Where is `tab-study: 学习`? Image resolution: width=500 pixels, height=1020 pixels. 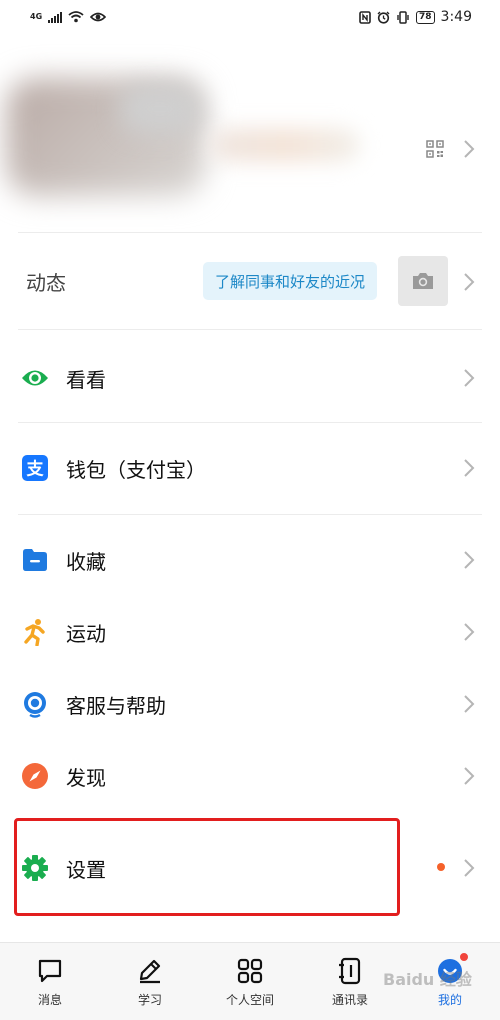 tab-study: 学习 is located at coordinates (150, 981).